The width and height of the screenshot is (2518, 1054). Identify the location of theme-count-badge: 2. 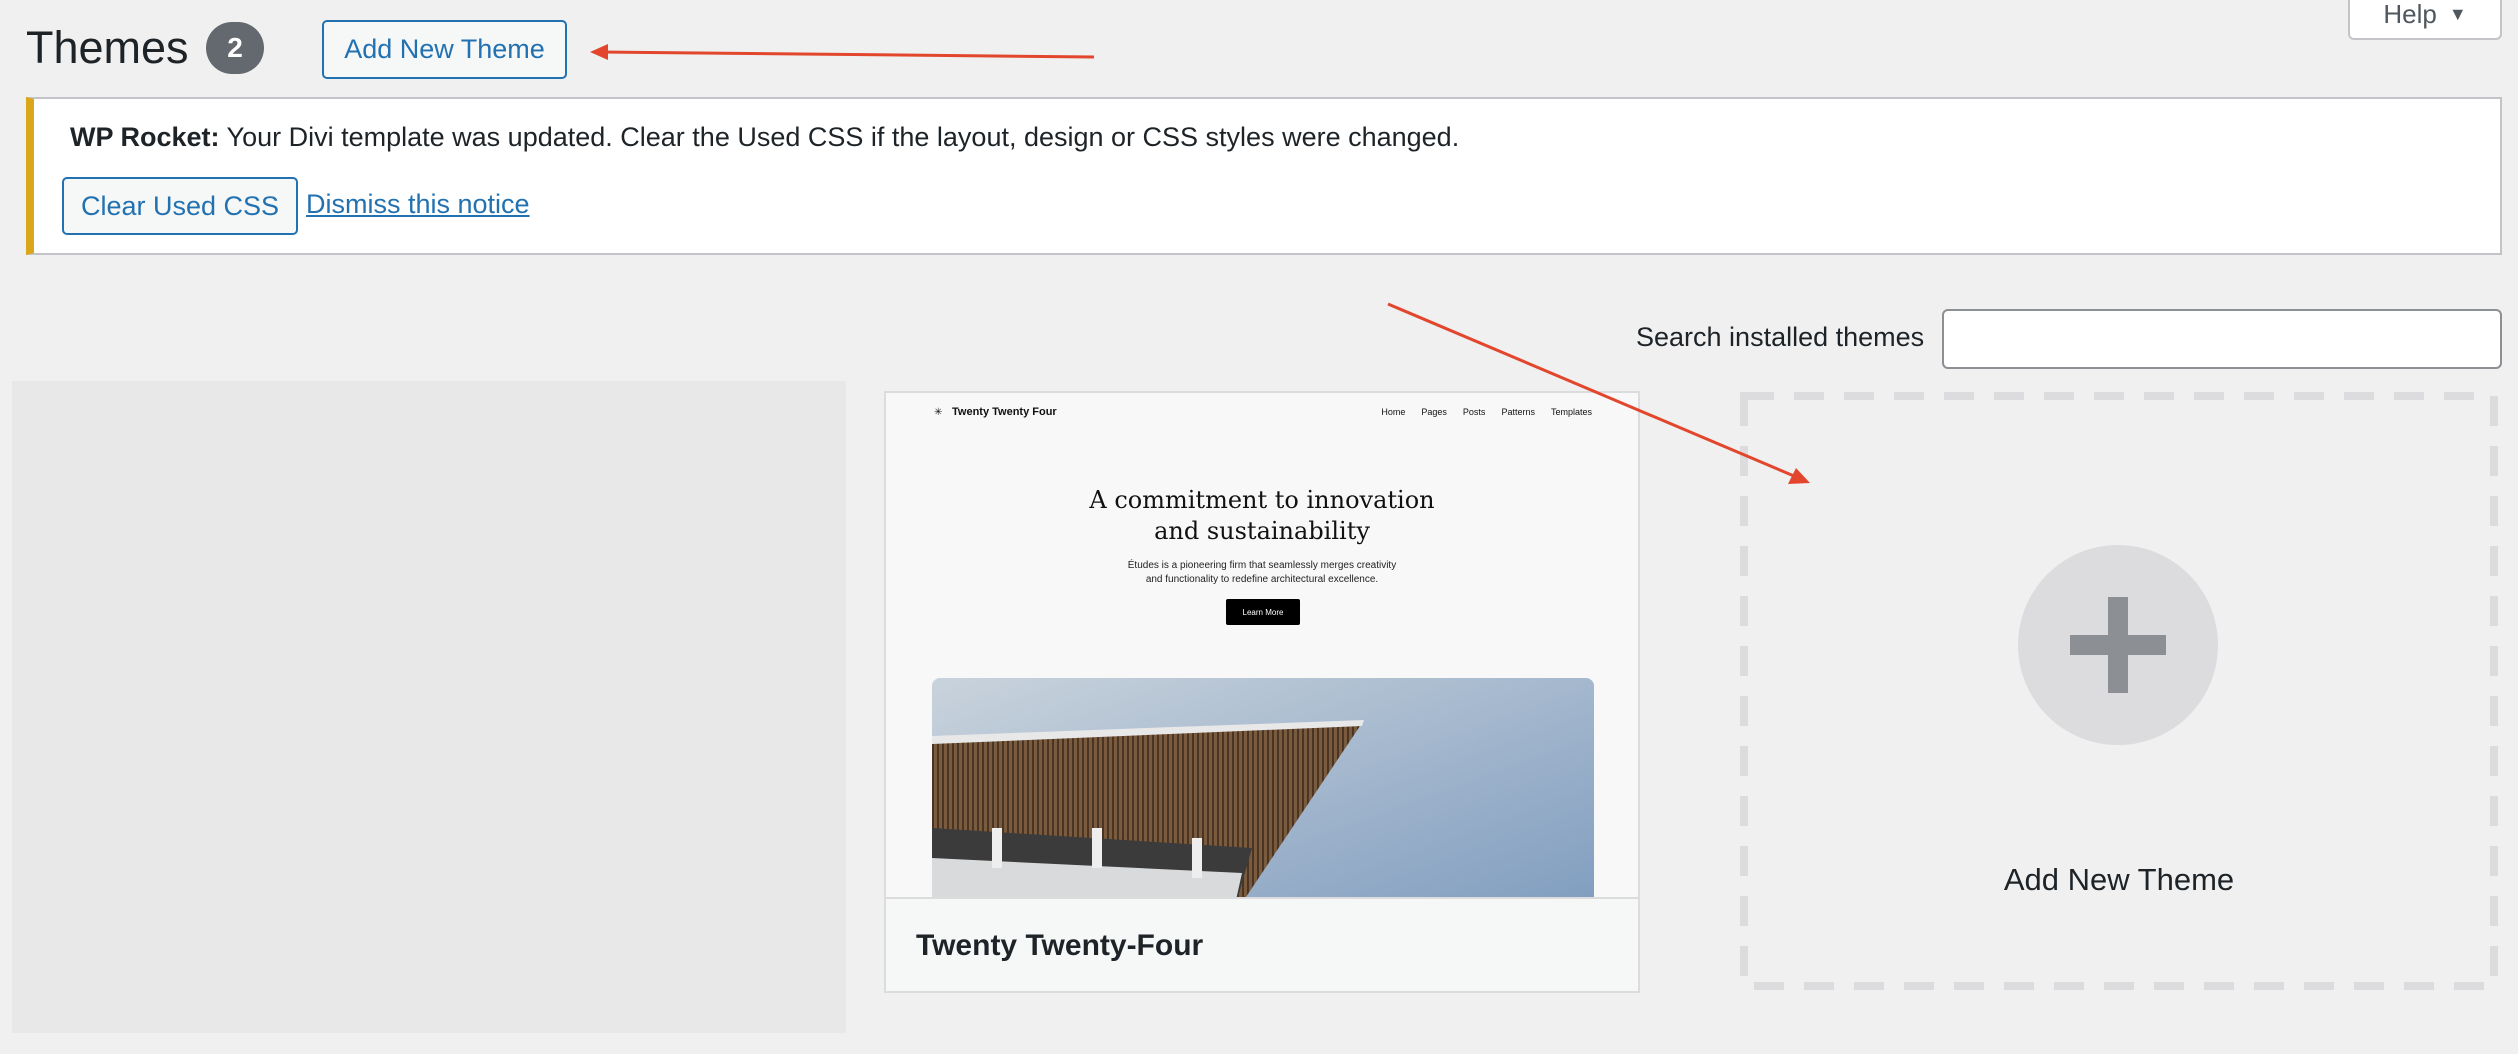
(235, 48).